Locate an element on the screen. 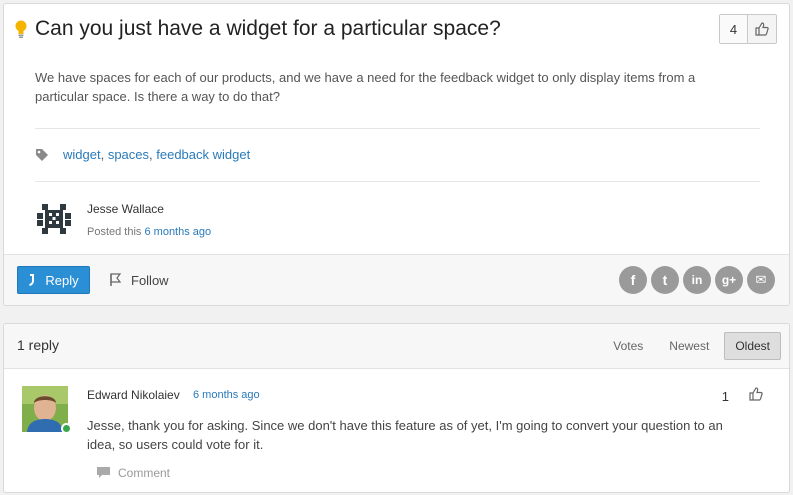  reply-vote-count: 1 is located at coordinates (725, 396).